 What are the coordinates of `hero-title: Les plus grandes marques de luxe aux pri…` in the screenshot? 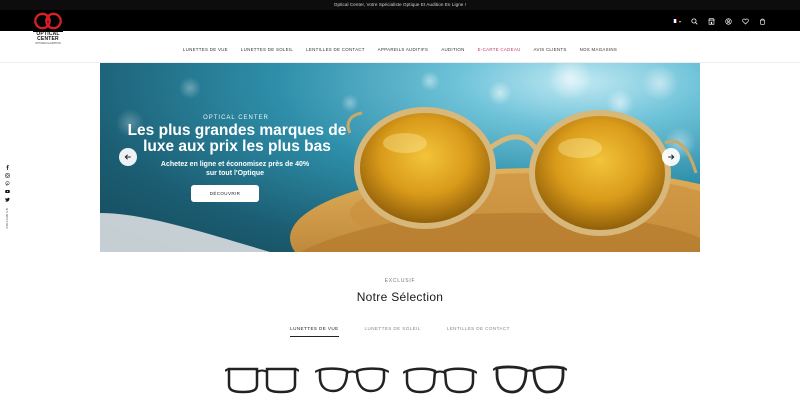 It's located at (237, 138).